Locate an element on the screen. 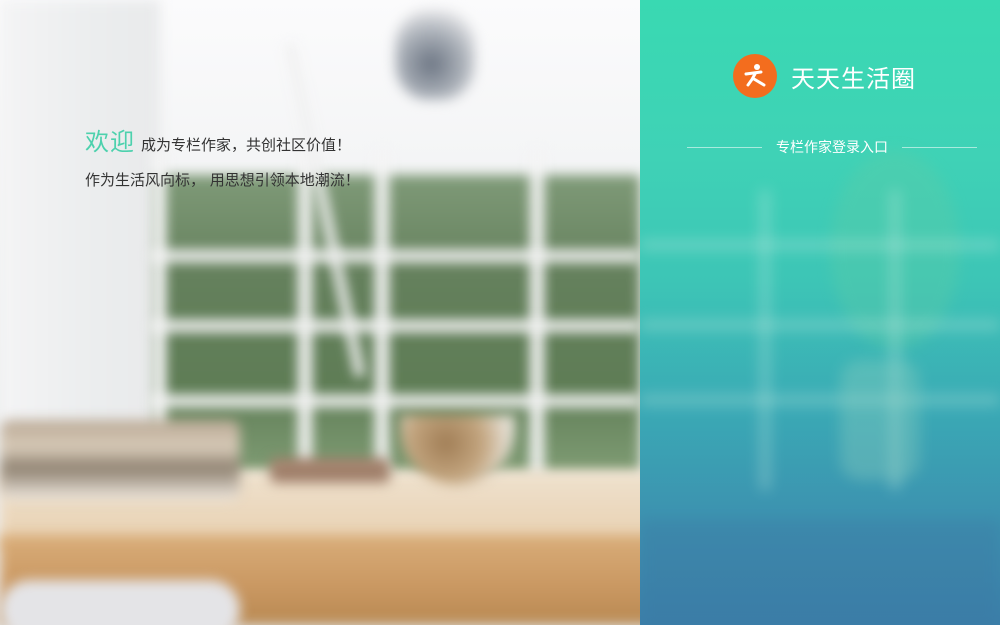  login-entry-label: 专栏作家登录入口 is located at coordinates (832, 148).